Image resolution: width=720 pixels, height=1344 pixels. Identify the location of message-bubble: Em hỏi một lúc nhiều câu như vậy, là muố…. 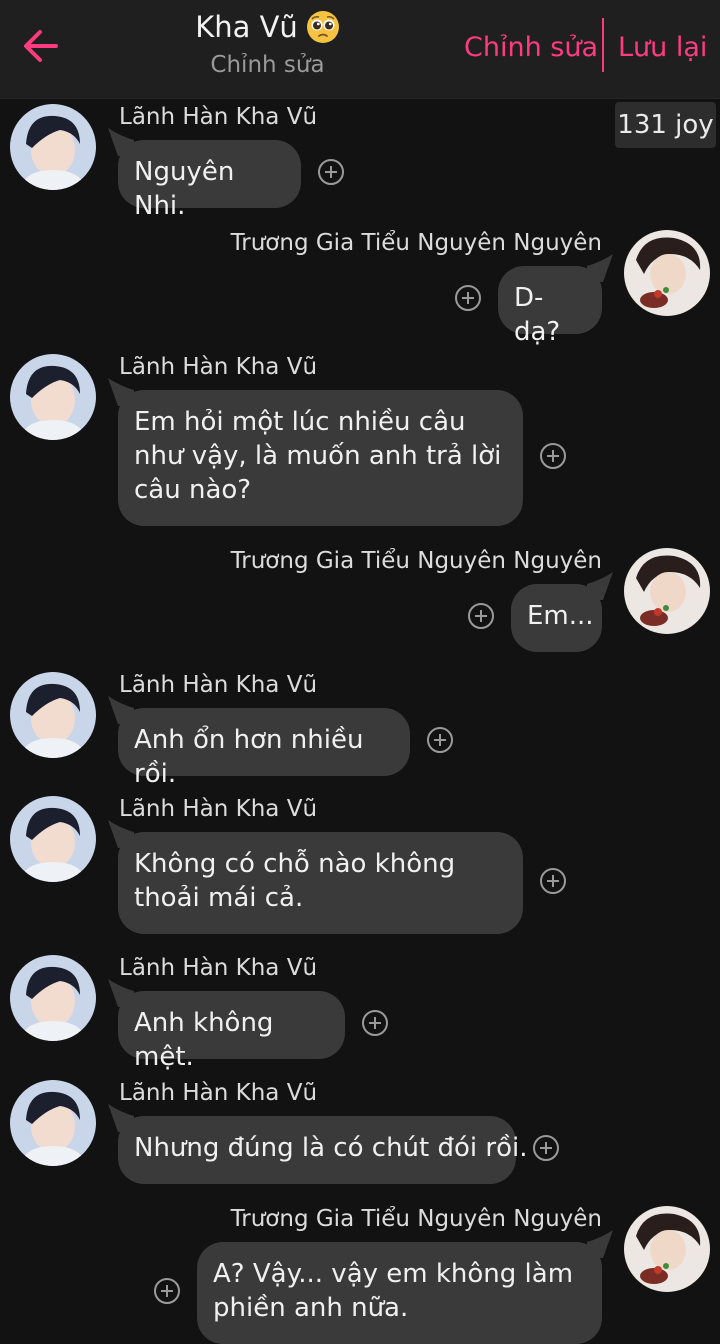
(320, 458).